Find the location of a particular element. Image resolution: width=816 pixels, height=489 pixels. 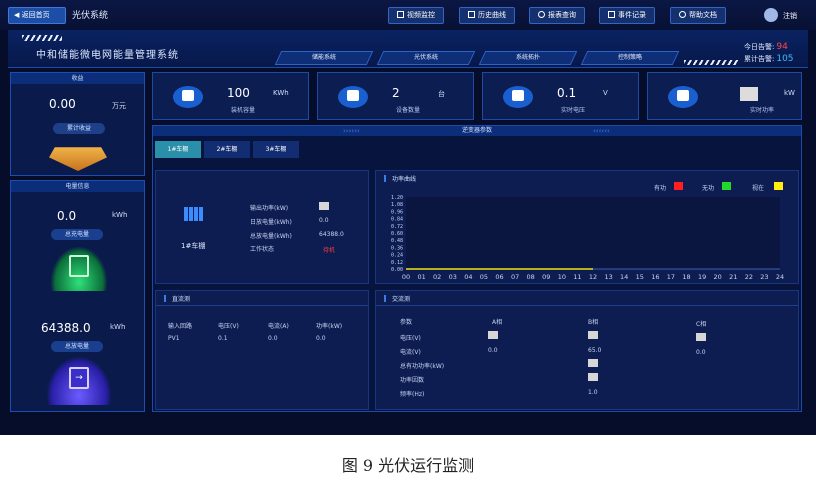

alarm-total-label: 累计告警: is located at coordinates (759, 59).